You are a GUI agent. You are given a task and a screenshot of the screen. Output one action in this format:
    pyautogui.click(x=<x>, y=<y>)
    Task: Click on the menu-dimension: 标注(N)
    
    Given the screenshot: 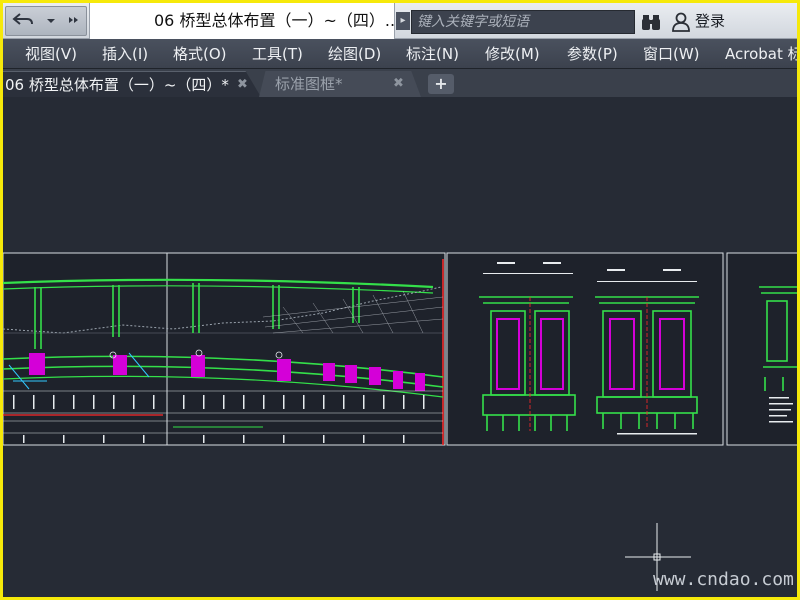 What is the action you would take?
    pyautogui.click(x=432, y=54)
    